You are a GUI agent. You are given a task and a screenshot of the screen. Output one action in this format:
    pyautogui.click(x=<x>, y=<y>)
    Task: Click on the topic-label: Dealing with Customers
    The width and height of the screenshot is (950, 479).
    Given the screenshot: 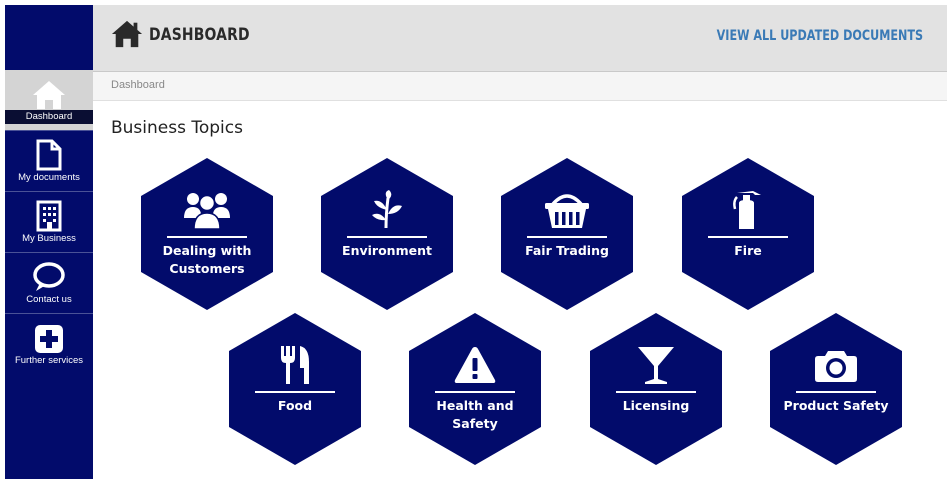 What is the action you would take?
    pyautogui.click(x=207, y=259)
    